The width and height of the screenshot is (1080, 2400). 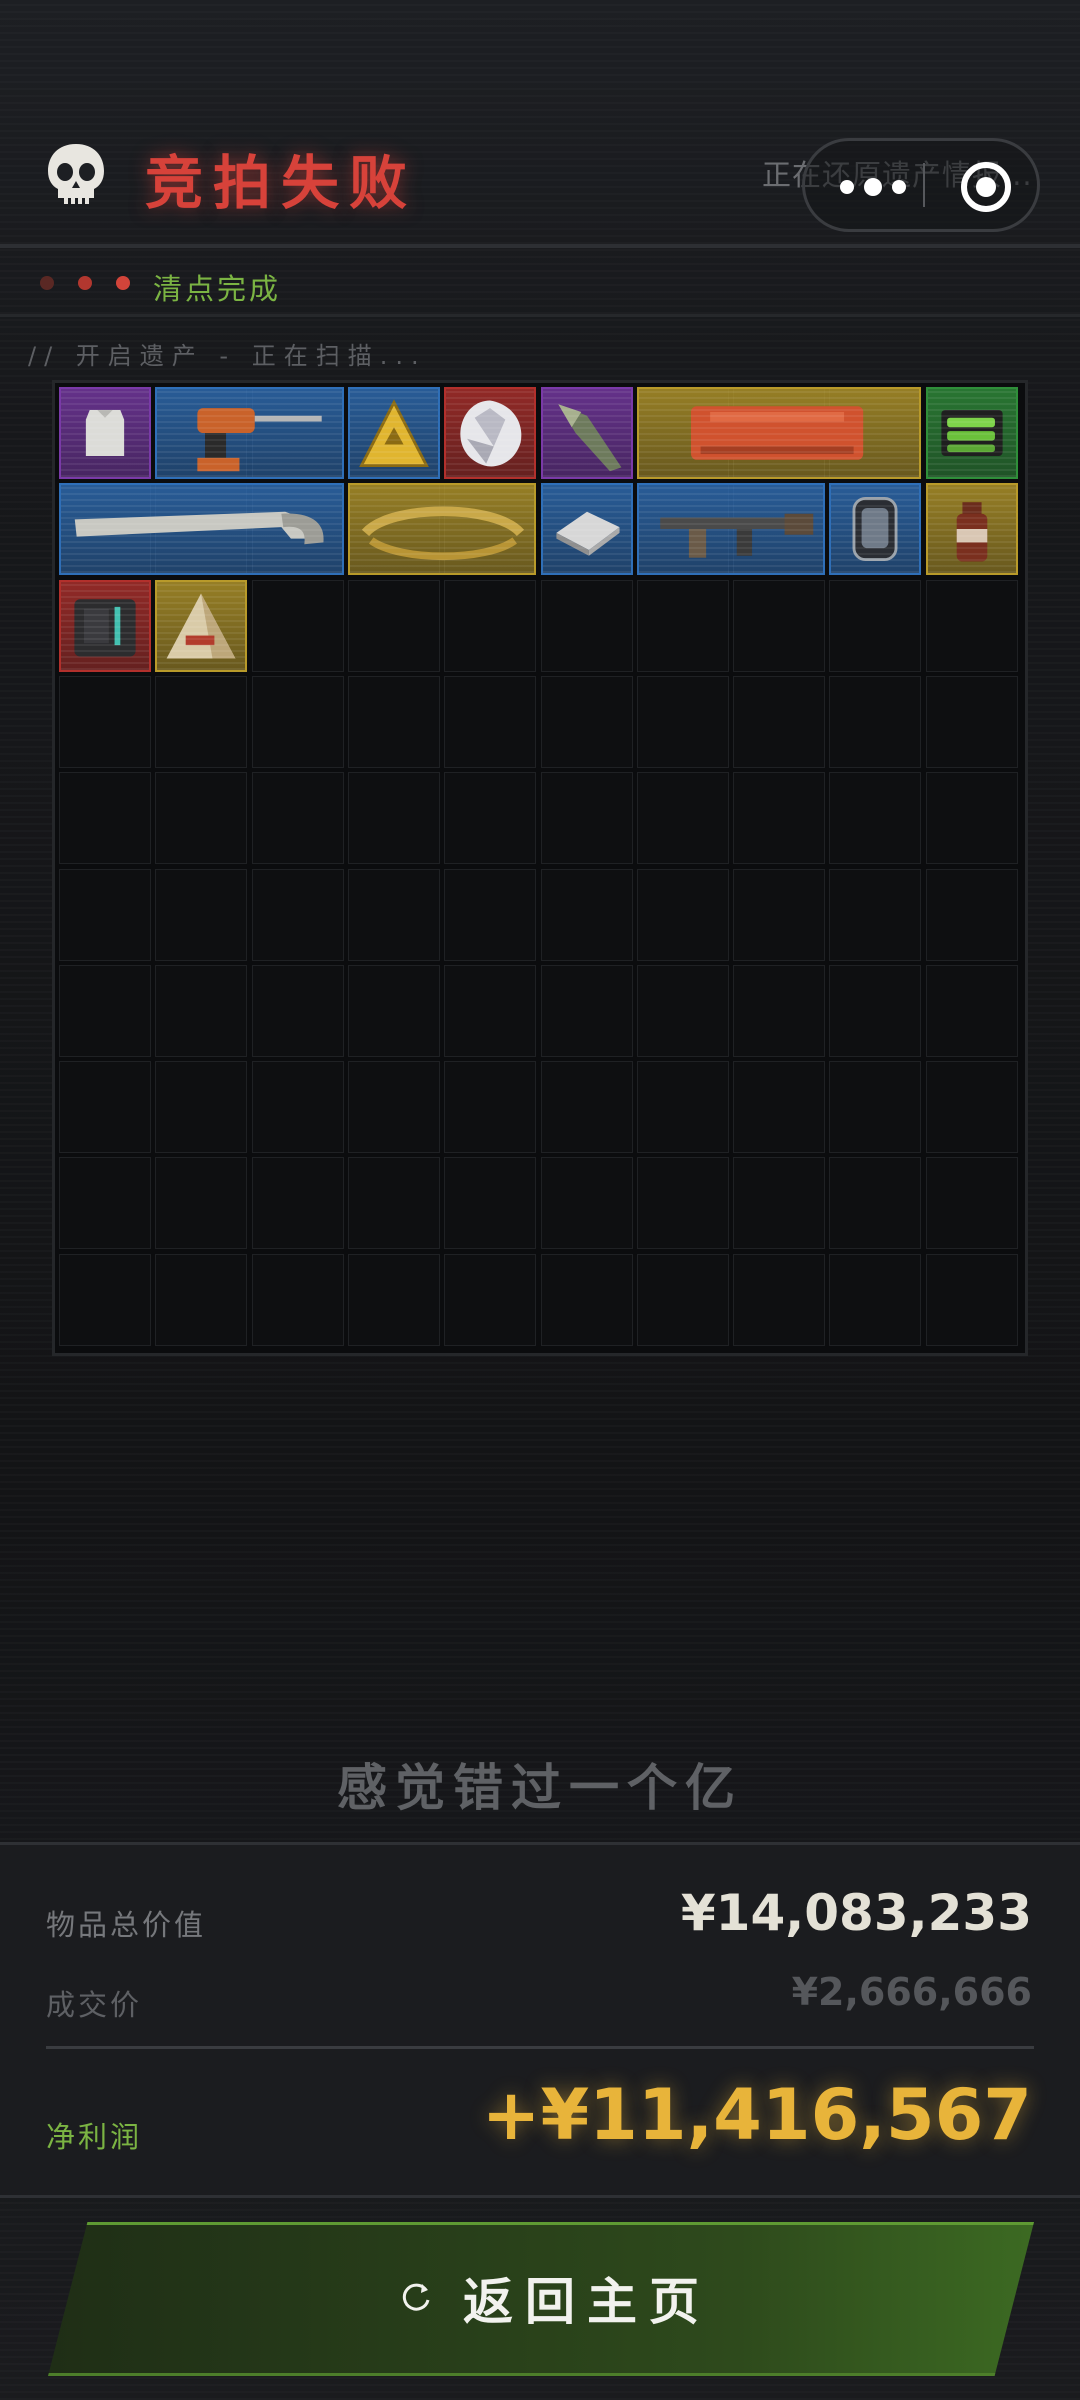 What do you see at coordinates (105, 625) in the screenshot?
I see `tech-device-item` at bounding box center [105, 625].